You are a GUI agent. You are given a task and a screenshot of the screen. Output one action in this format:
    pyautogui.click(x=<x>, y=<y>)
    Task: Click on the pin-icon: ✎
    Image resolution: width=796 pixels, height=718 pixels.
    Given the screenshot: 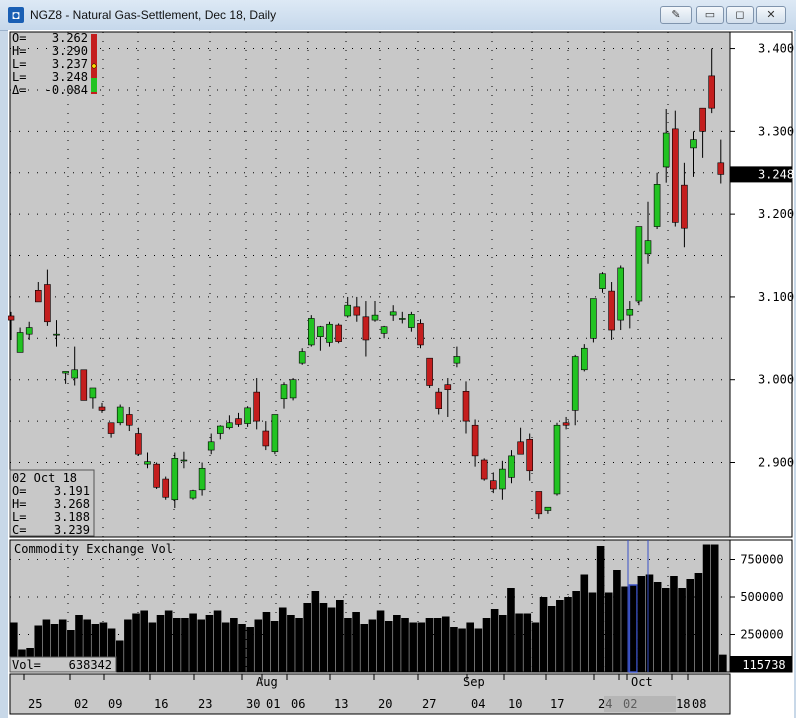 What is the action you would take?
    pyautogui.click(x=676, y=15)
    